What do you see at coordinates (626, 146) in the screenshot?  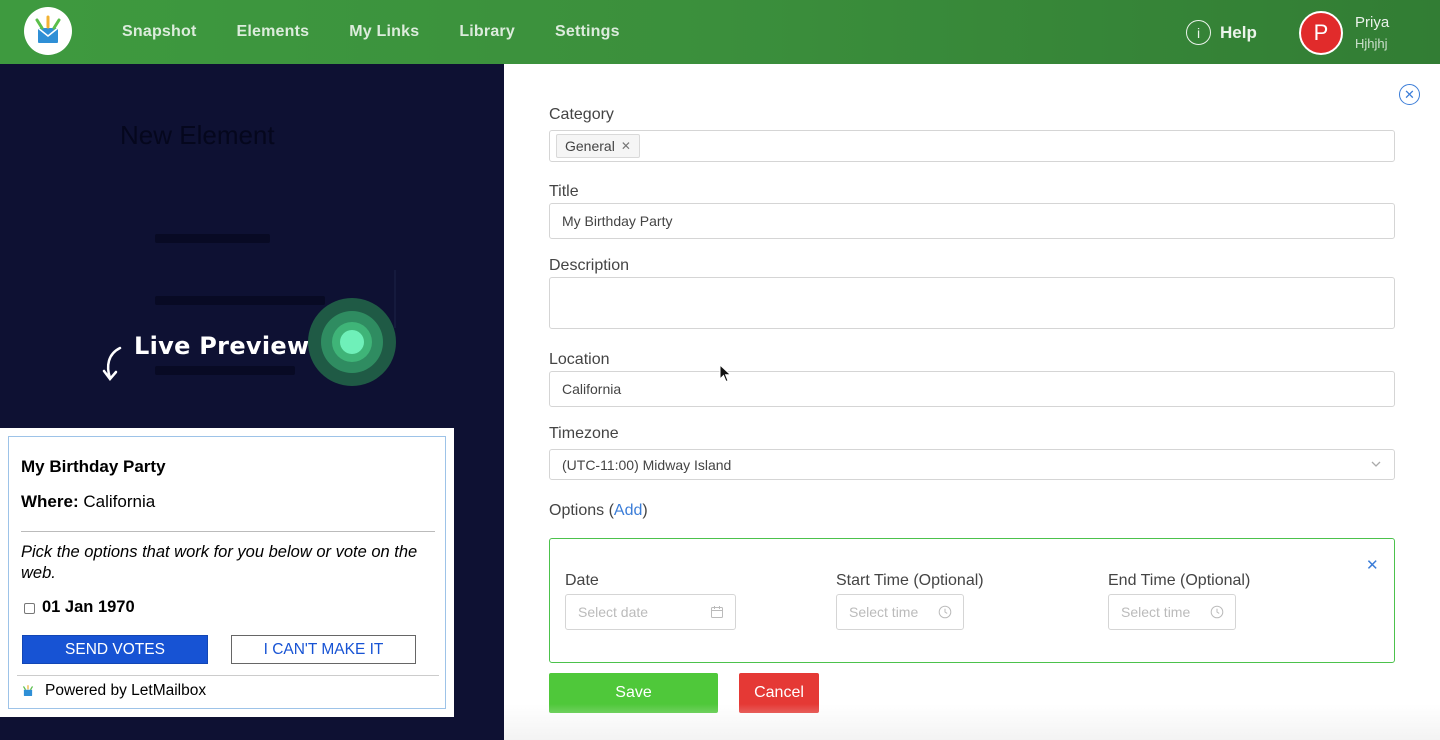 I see `remove-tag-icon: ✕` at bounding box center [626, 146].